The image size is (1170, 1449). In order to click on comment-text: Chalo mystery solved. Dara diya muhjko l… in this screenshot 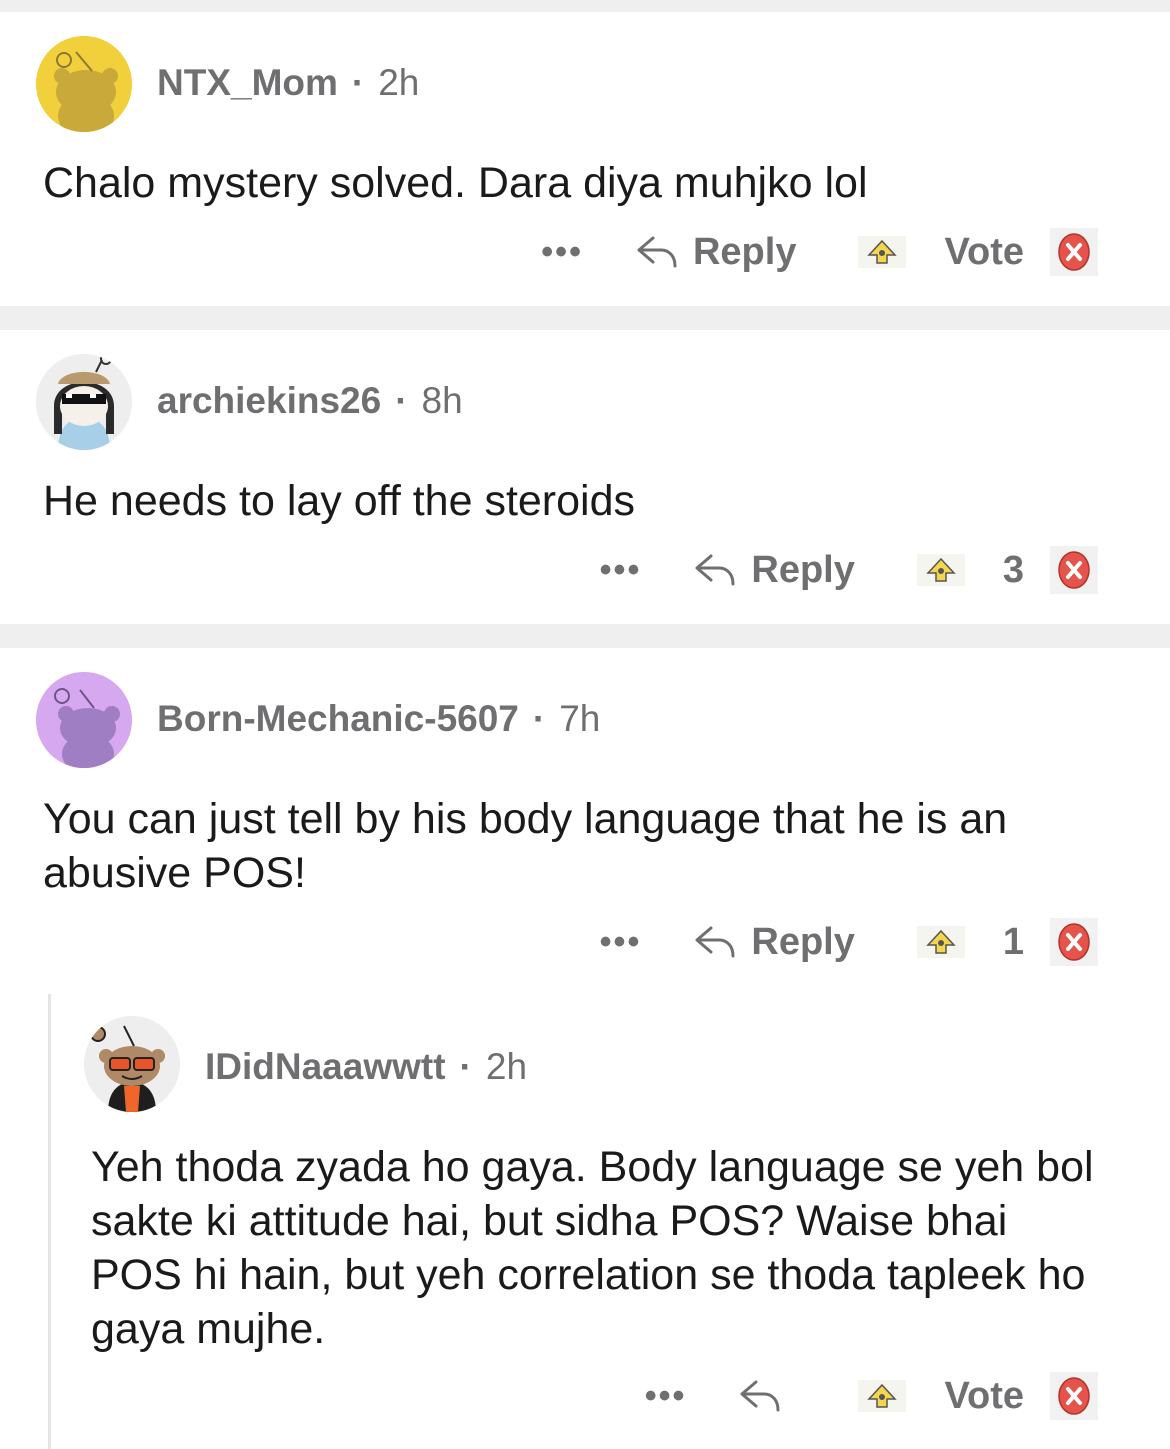, I will do `click(455, 183)`.